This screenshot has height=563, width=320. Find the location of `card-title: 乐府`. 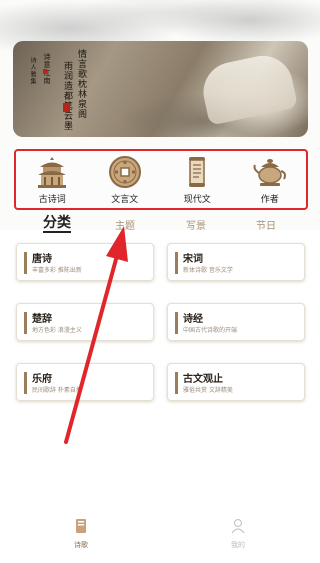

card-title: 乐府 is located at coordinates (42, 379).